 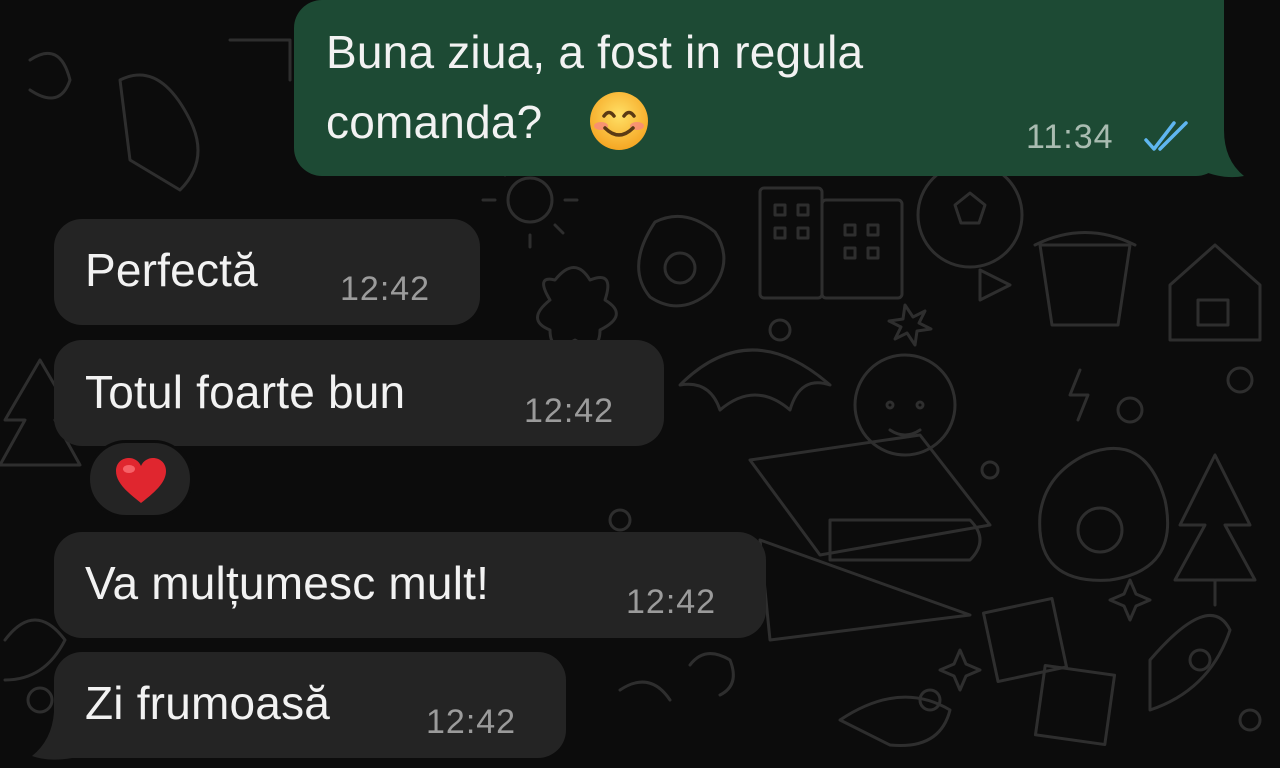 What do you see at coordinates (1222, 154) in the screenshot?
I see `outgoing-bubble-tail` at bounding box center [1222, 154].